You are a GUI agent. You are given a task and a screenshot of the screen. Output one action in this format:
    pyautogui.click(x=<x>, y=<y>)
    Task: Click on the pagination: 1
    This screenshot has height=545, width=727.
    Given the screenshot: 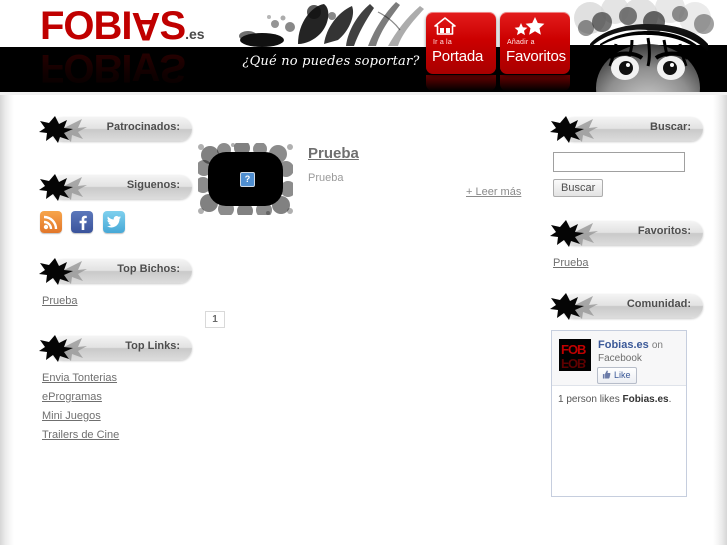 What is the action you would take?
    pyautogui.click(x=215, y=319)
    